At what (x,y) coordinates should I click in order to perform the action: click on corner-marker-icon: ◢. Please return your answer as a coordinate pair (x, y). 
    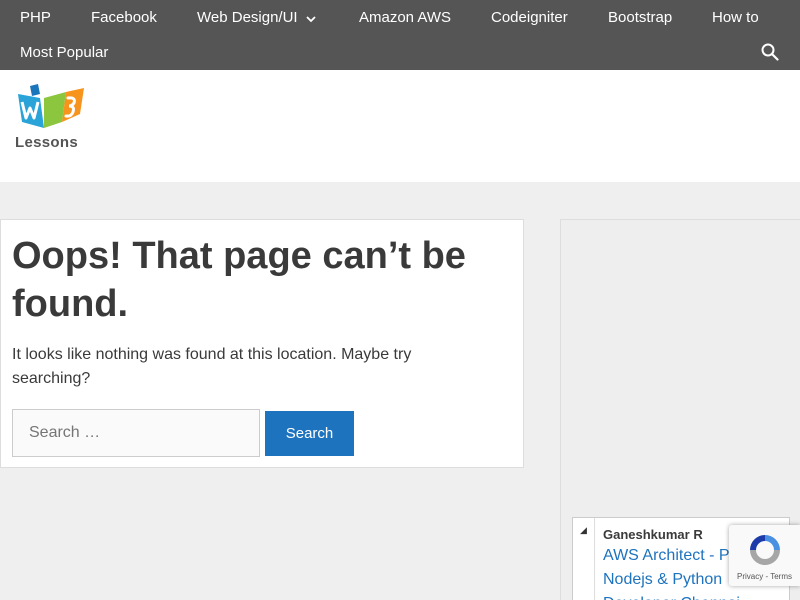
    Looking at the image, I should click on (583, 530).